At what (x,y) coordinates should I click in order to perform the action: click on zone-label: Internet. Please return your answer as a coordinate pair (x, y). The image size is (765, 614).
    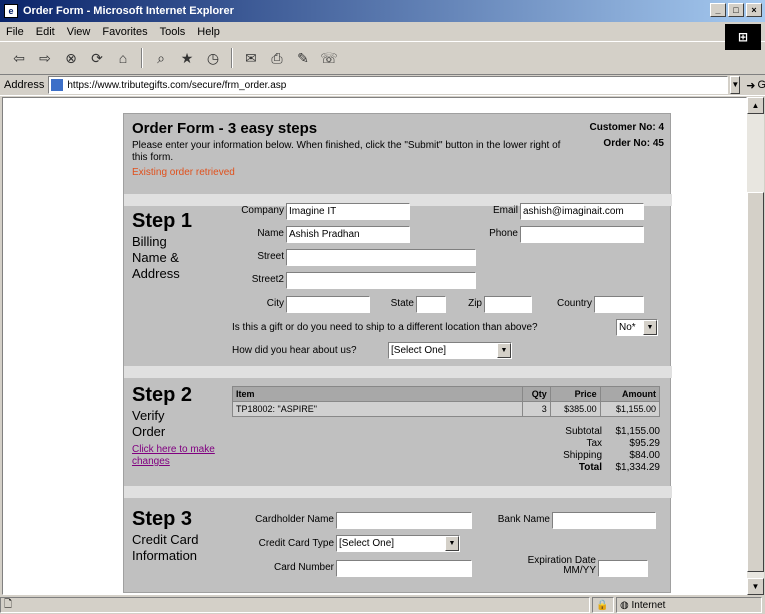
    Looking at the image, I should click on (648, 605).